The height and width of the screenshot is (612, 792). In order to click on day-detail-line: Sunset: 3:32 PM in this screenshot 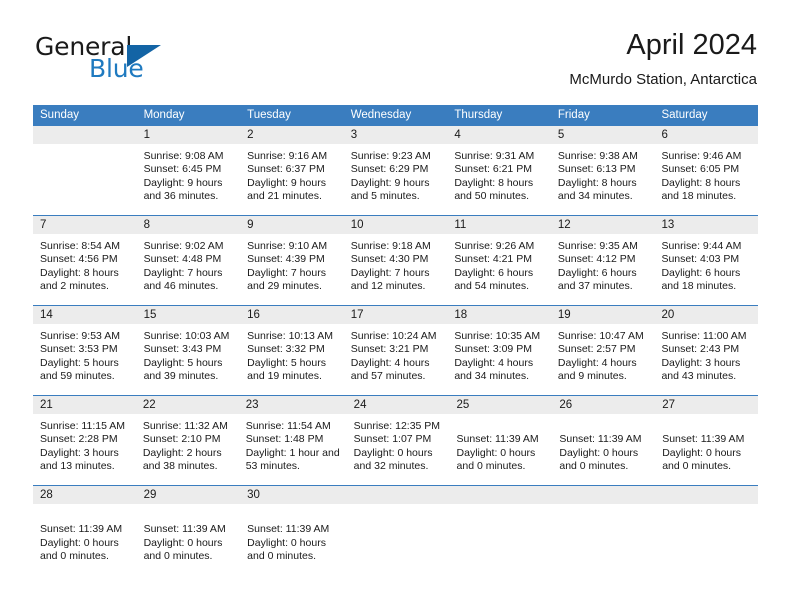, I will do `click(286, 349)`.